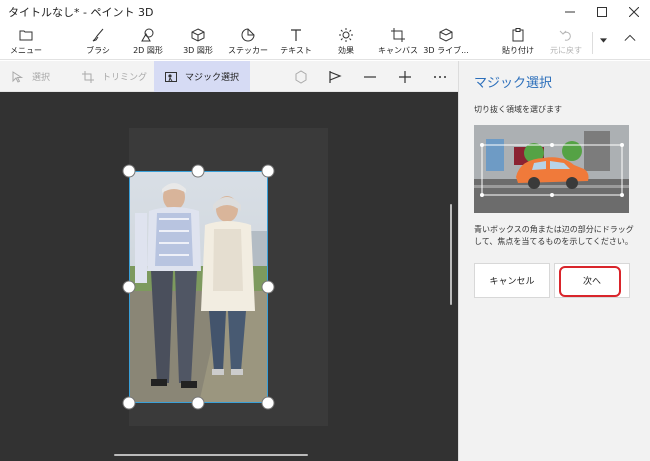 Image resolution: width=650 pixels, height=461 pixels. I want to click on minus-icon, so click(369, 76).